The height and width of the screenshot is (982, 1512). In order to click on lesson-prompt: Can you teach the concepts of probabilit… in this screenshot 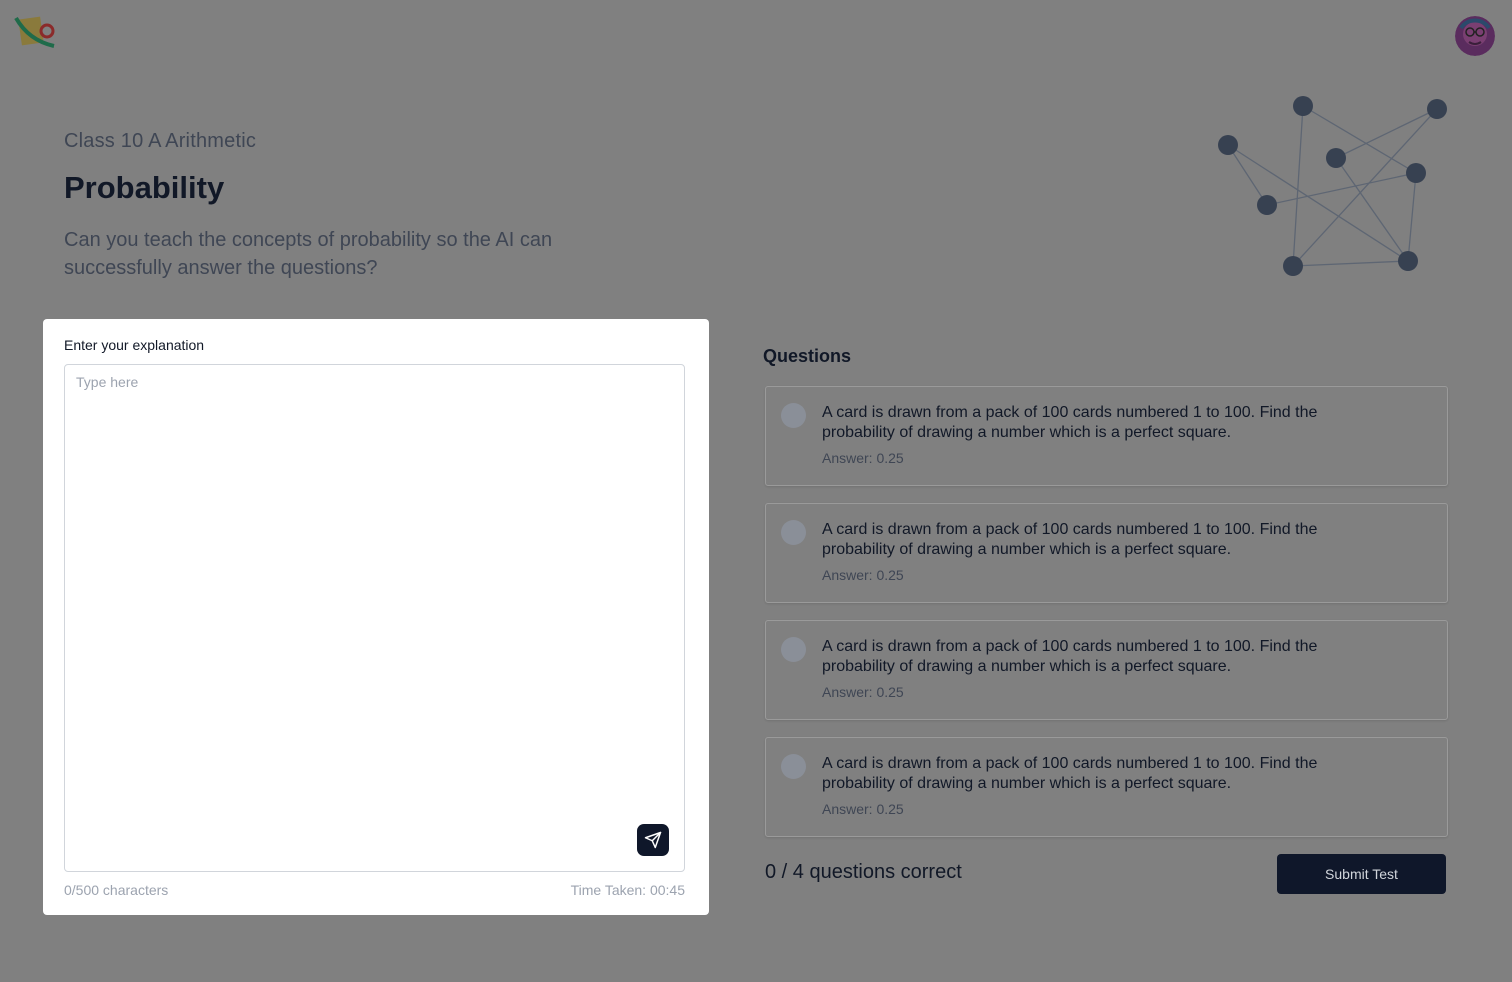, I will do `click(308, 254)`.